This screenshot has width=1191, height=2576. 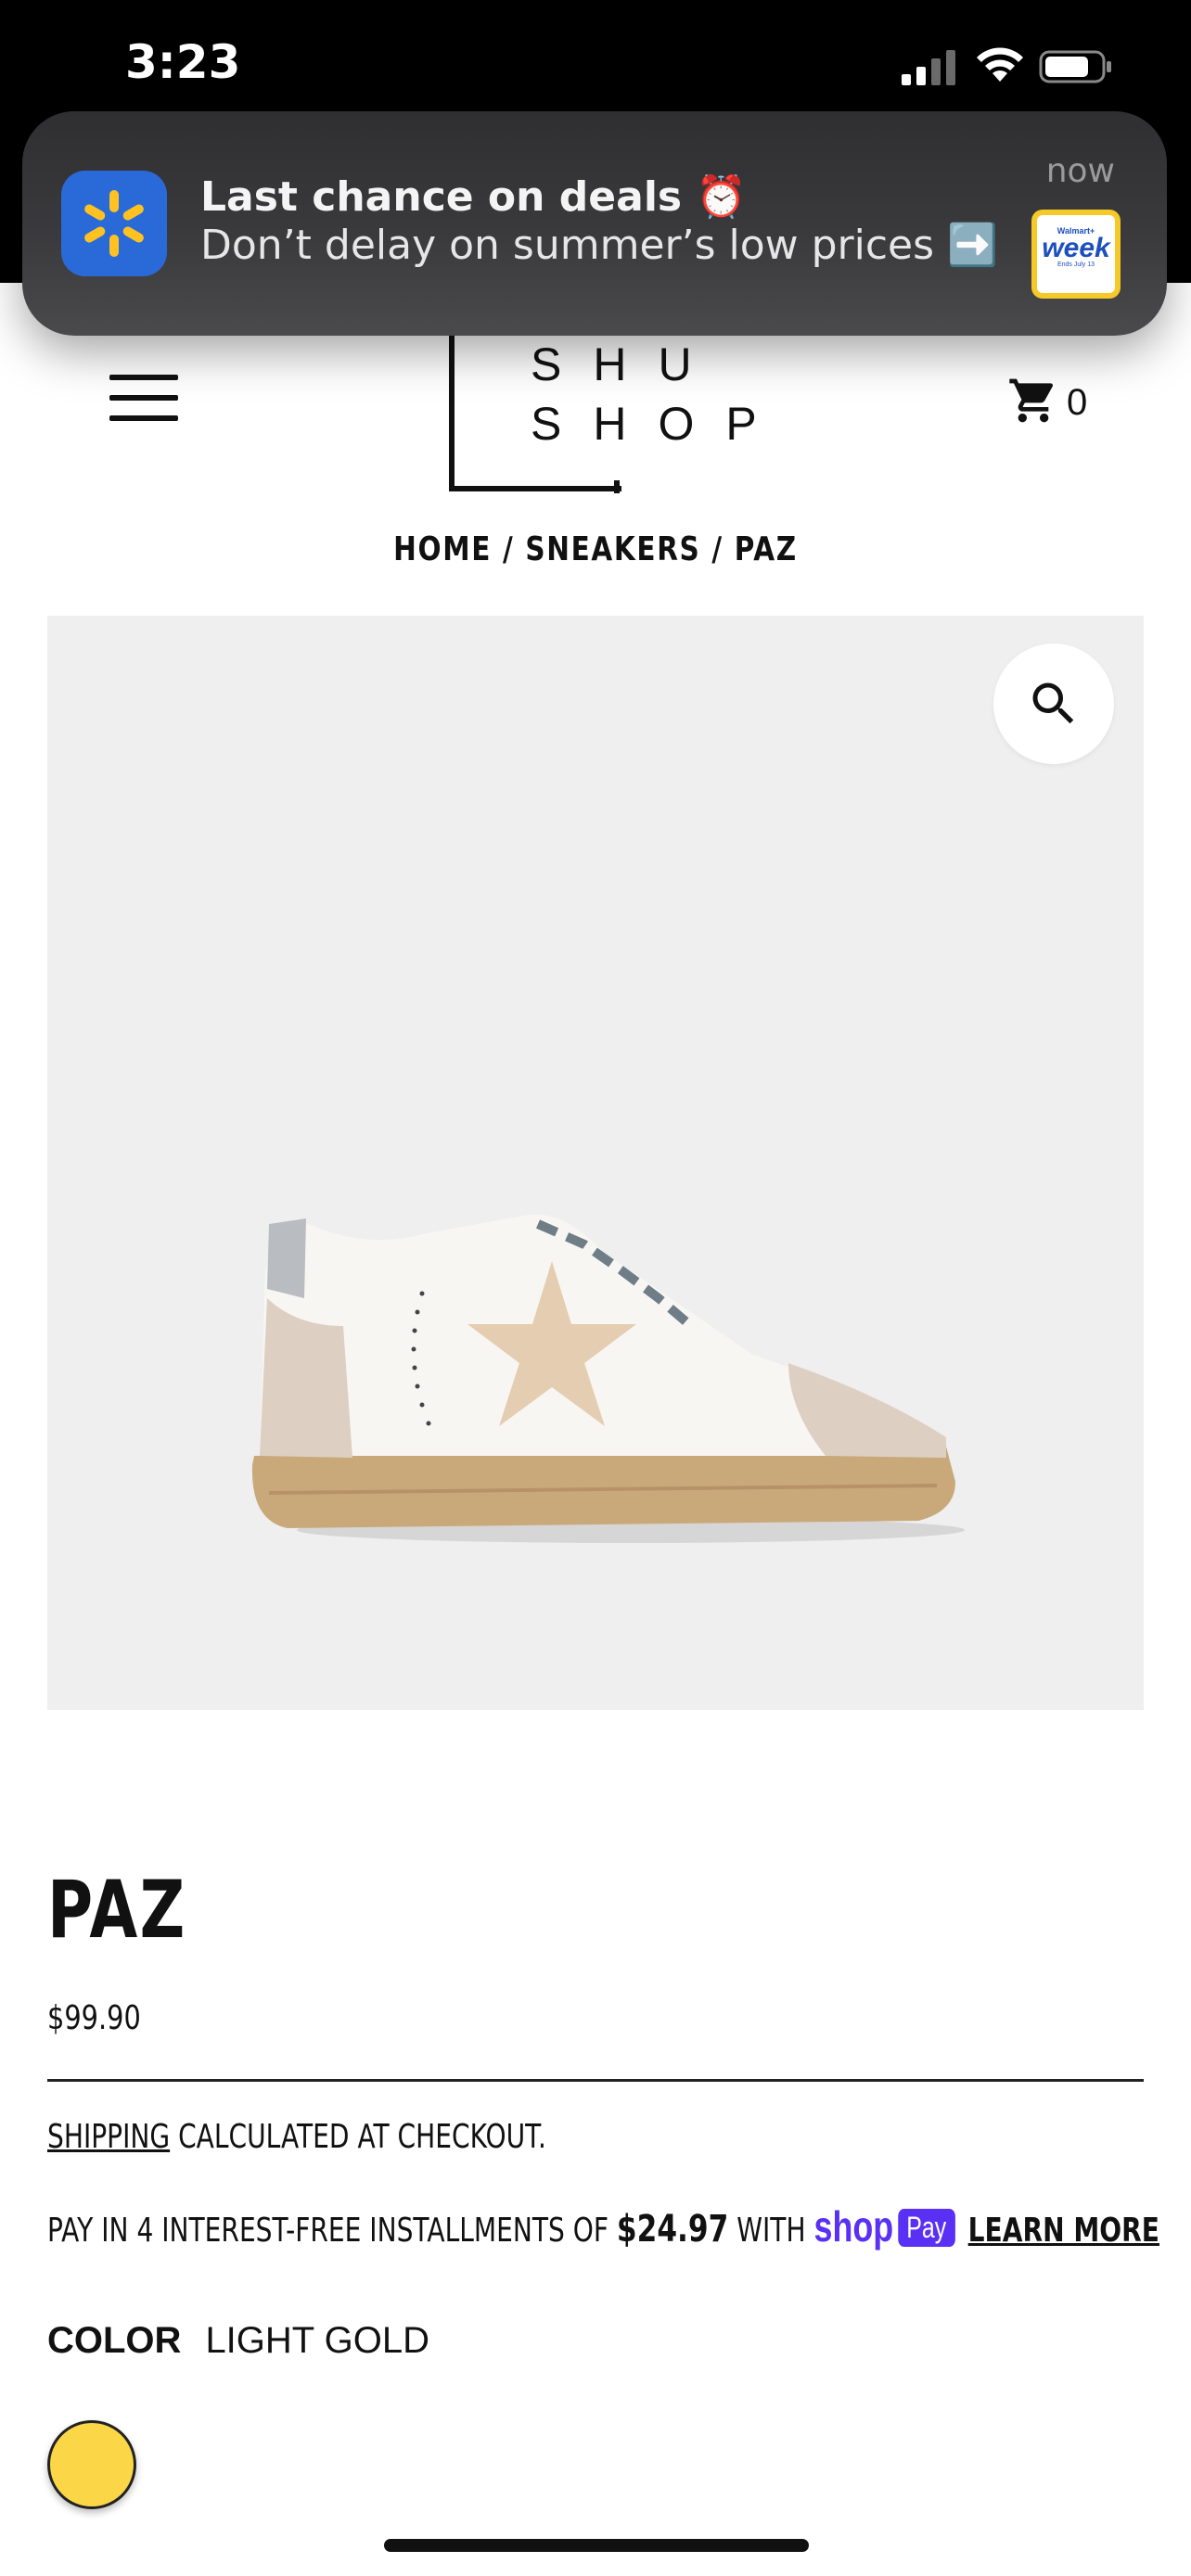 What do you see at coordinates (114, 223) in the screenshot?
I see `walmart-app-icon` at bounding box center [114, 223].